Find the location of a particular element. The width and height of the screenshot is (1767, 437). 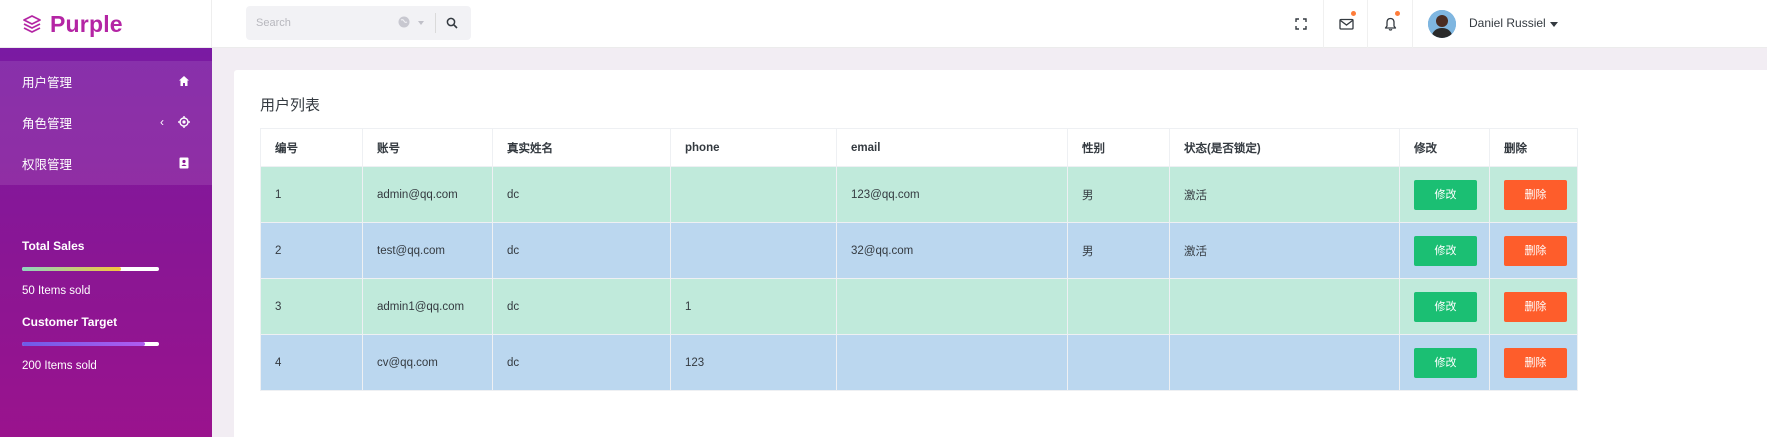

table-header-row: 编号 账号 真实姓名 phone email 性别 状态(是否锁定) 修改 删除 is located at coordinates (919, 147).